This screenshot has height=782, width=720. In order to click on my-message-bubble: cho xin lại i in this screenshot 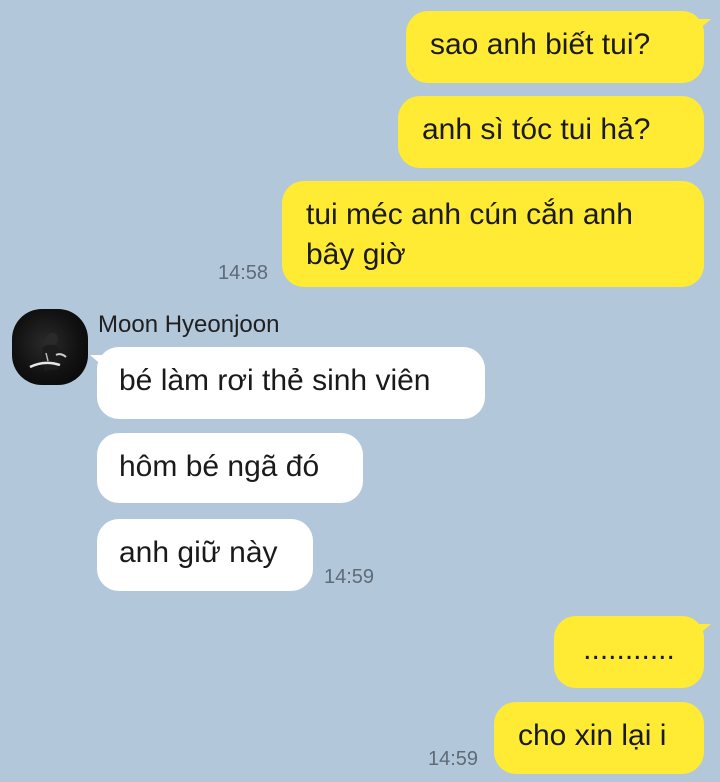, I will do `click(599, 738)`.